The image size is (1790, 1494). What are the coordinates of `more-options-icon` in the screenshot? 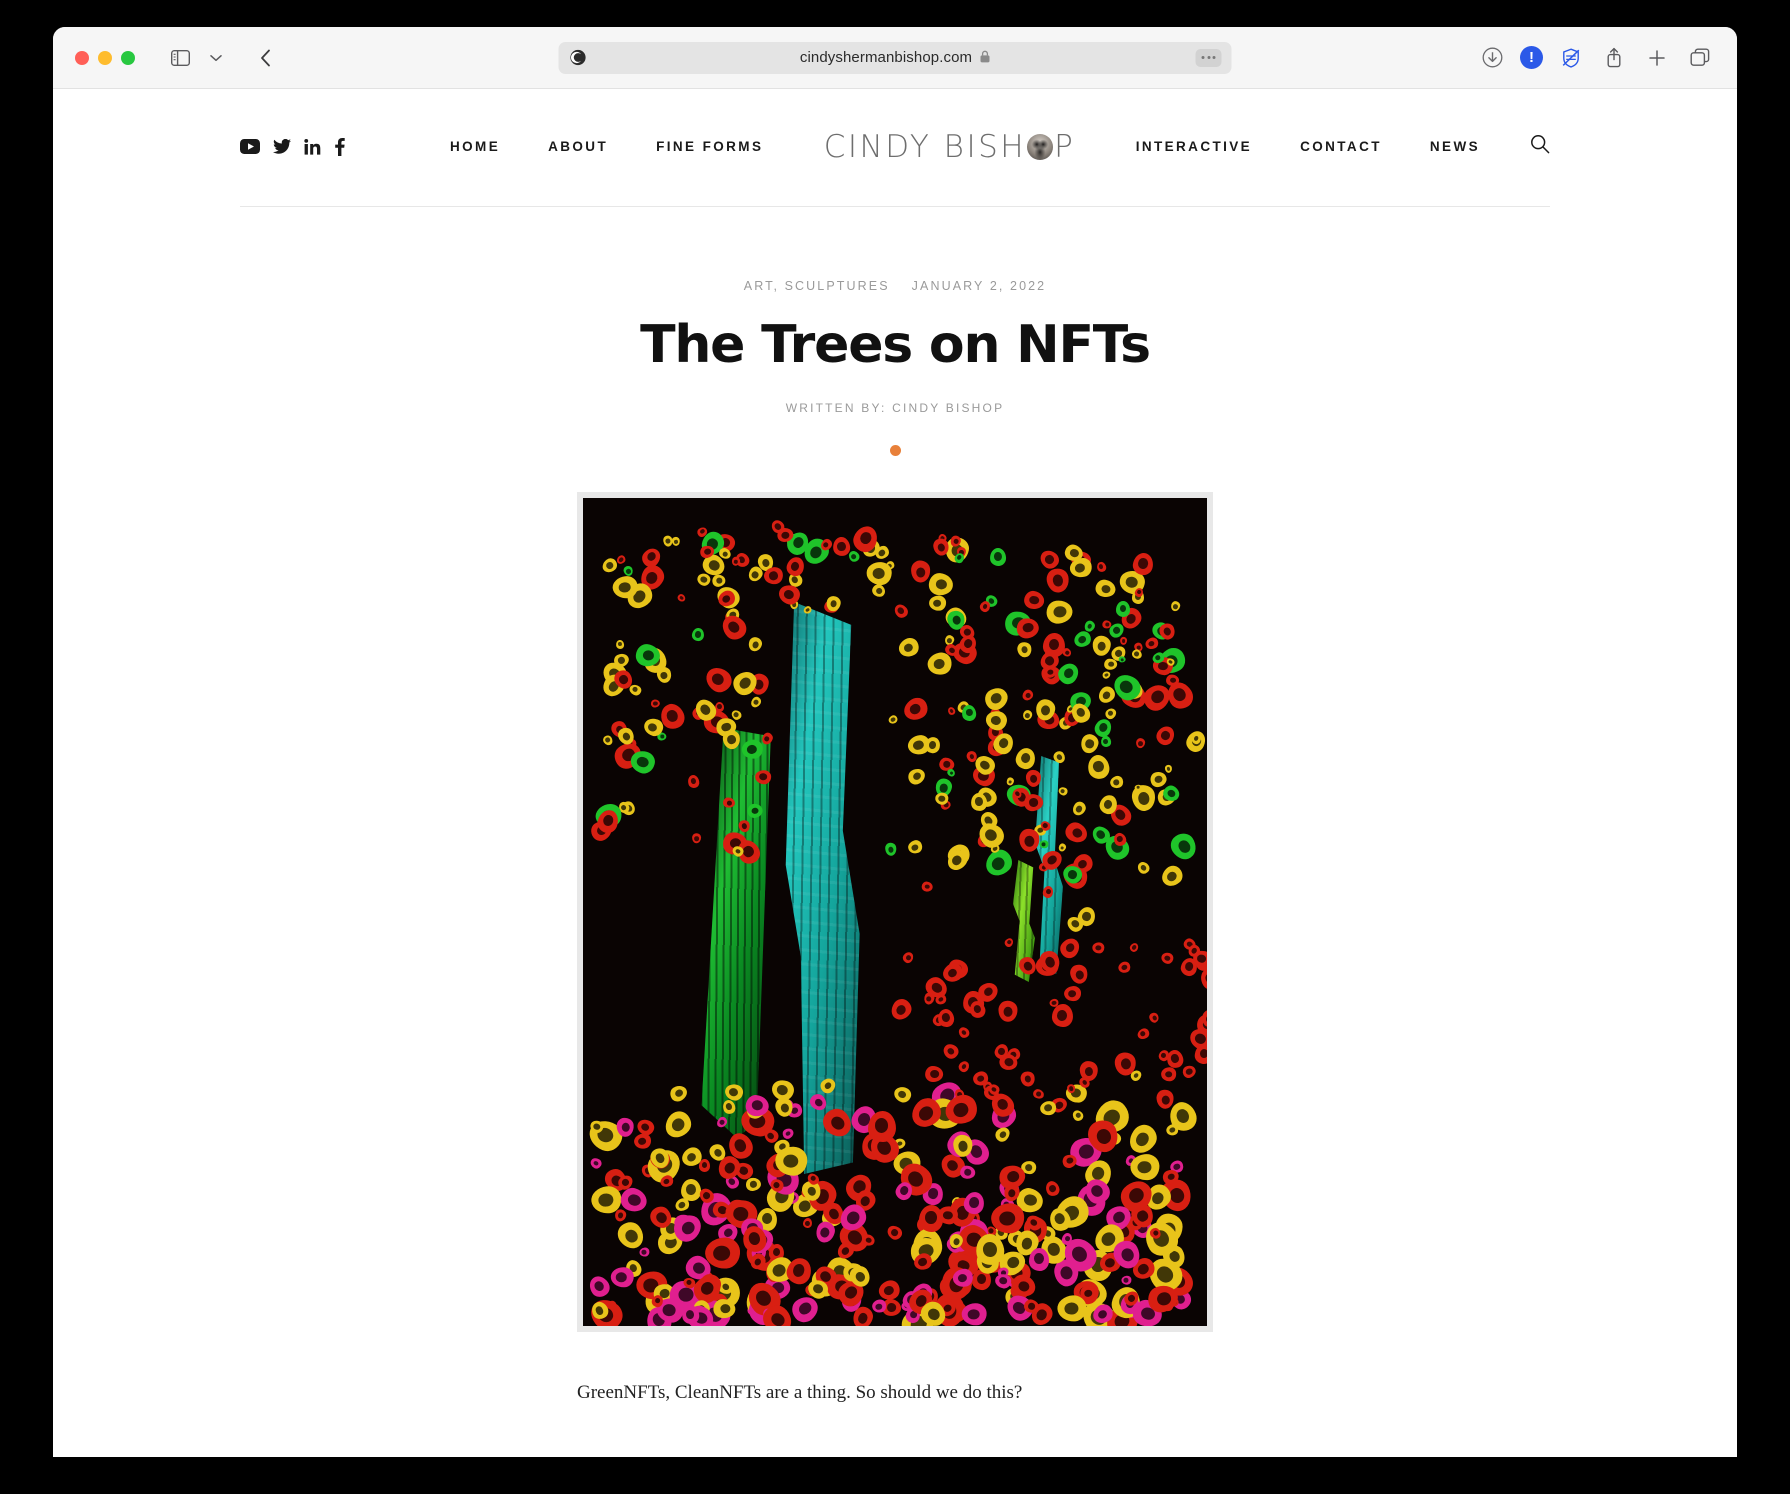 It's located at (1208, 57).